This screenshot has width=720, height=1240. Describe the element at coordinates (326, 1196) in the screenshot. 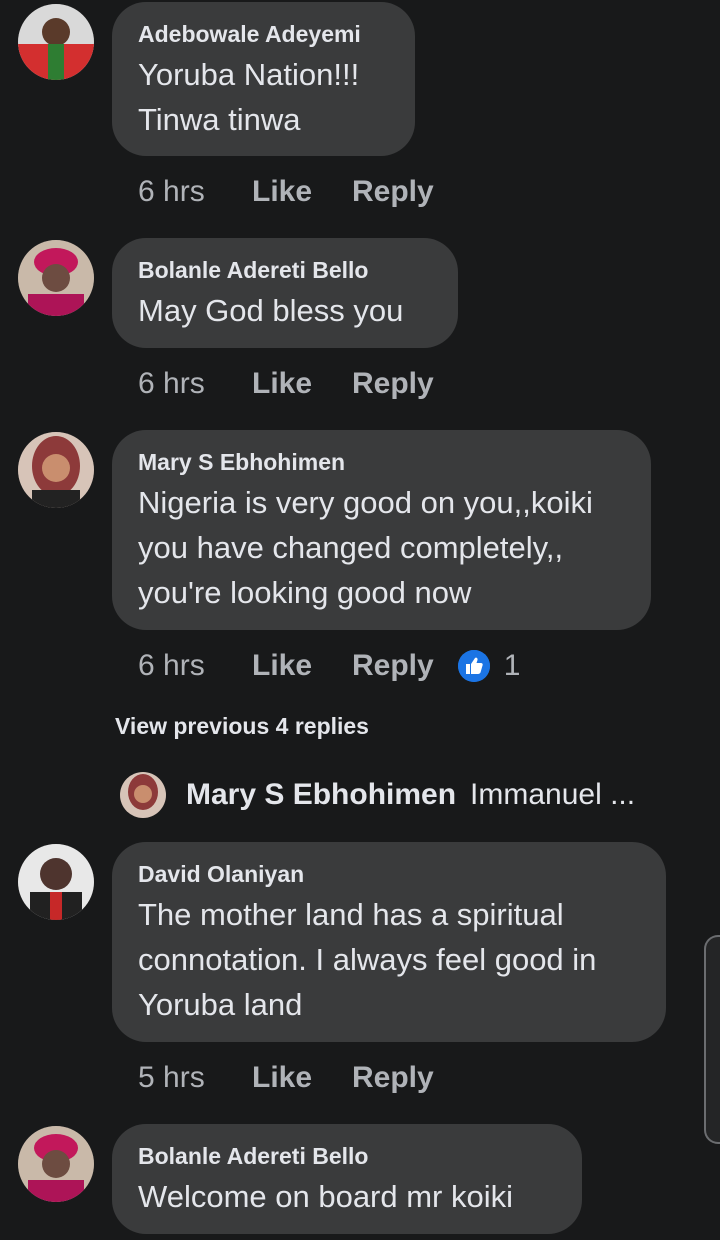

I see `comment-text: Welcome on board mr koiki` at that location.